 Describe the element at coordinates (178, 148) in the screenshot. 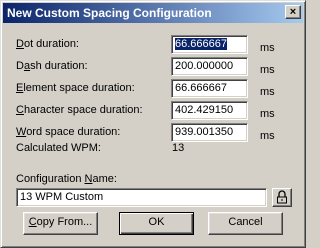

I see `calculated-wpm-value: 13` at that location.